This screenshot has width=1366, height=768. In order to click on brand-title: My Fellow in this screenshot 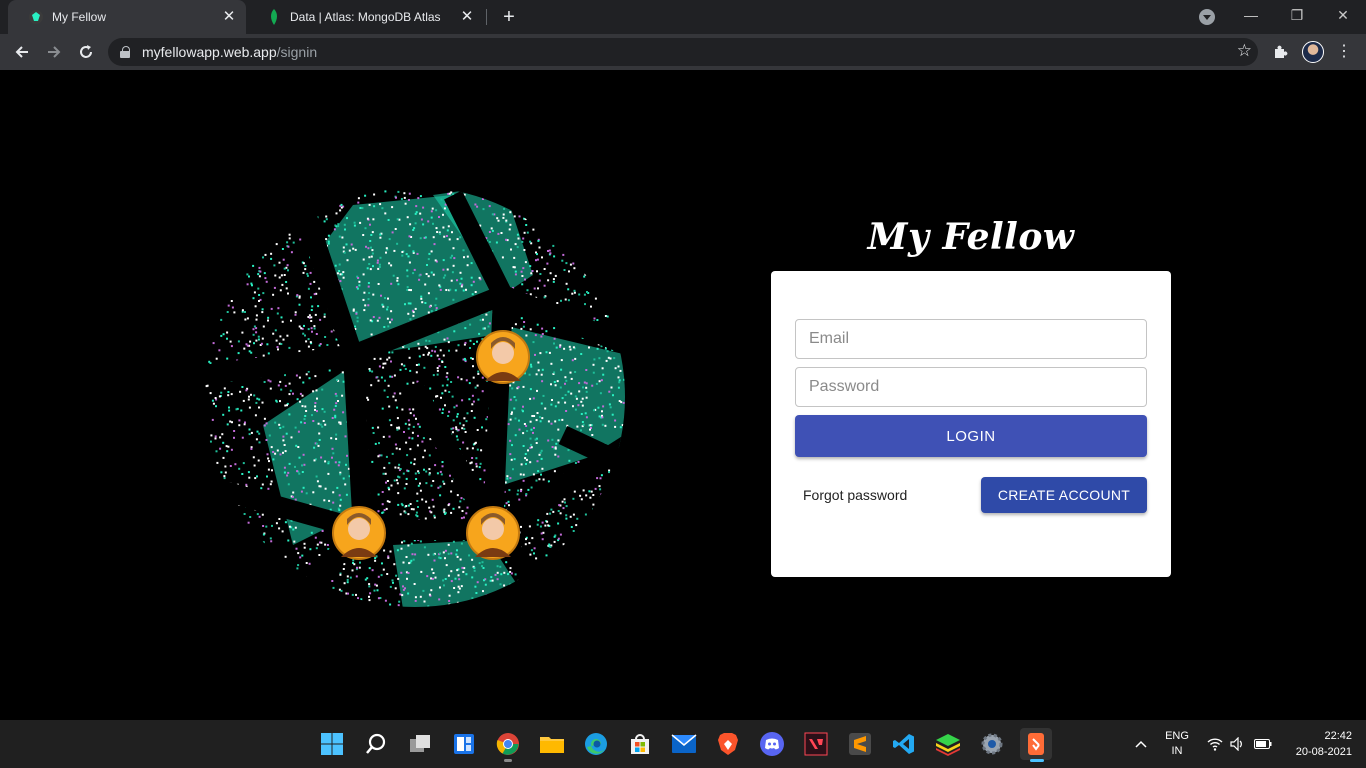, I will do `click(971, 237)`.